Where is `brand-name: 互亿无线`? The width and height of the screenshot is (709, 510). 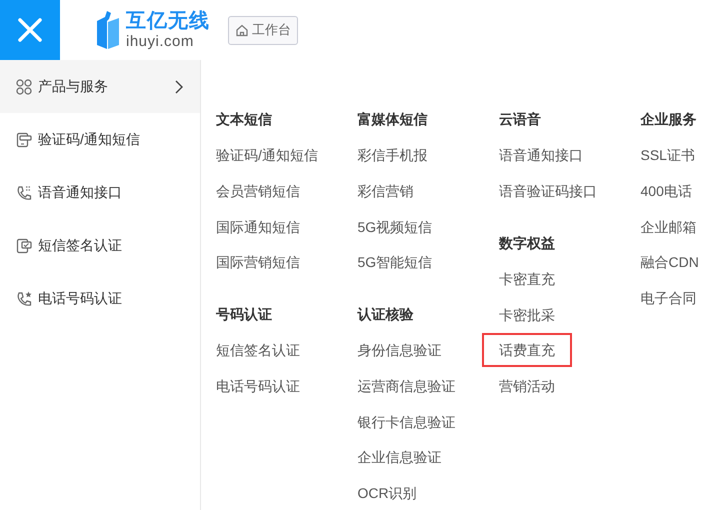 brand-name: 互亿无线 is located at coordinates (168, 21).